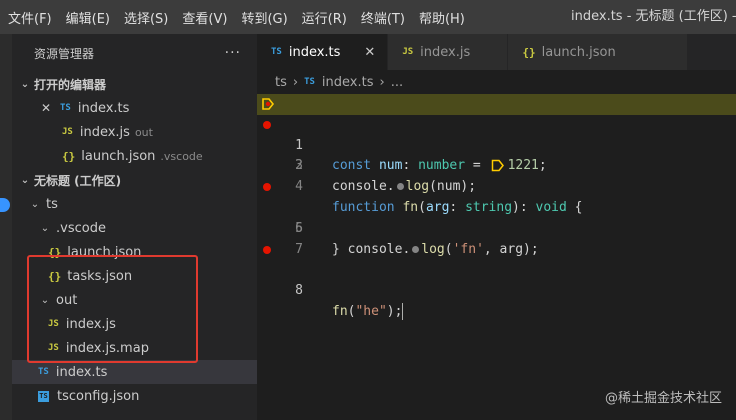 Image resolution: width=736 pixels, height=420 pixels. Describe the element at coordinates (134, 300) in the screenshot. I see `folder-out: ⌄ out` at that location.